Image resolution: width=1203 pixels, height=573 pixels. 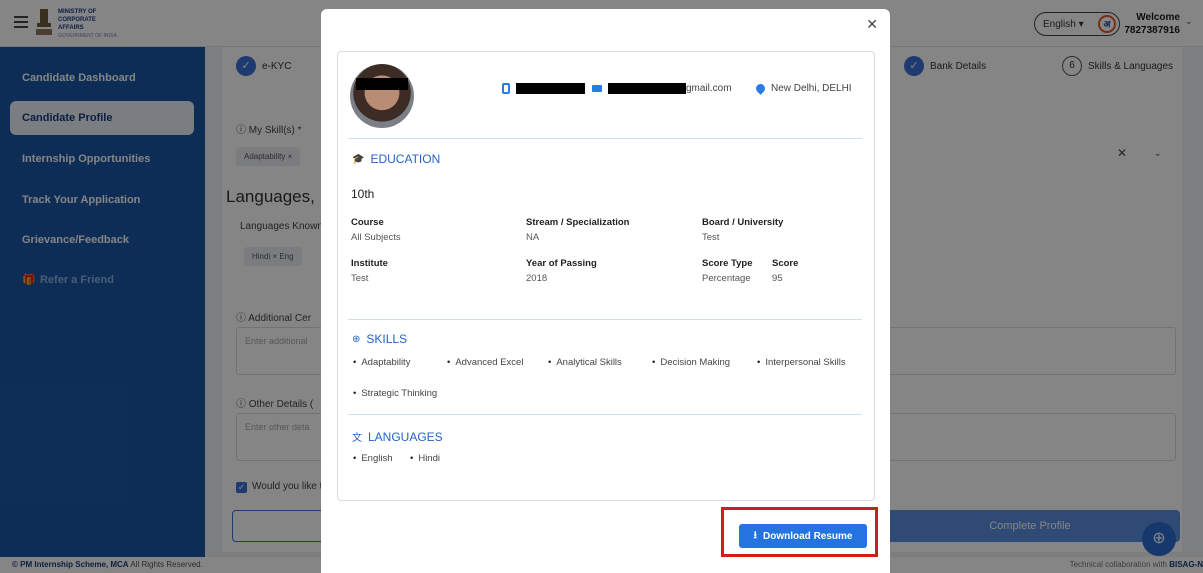 What do you see at coordinates (369, 263) in the screenshot?
I see `institute-label: Institute` at bounding box center [369, 263].